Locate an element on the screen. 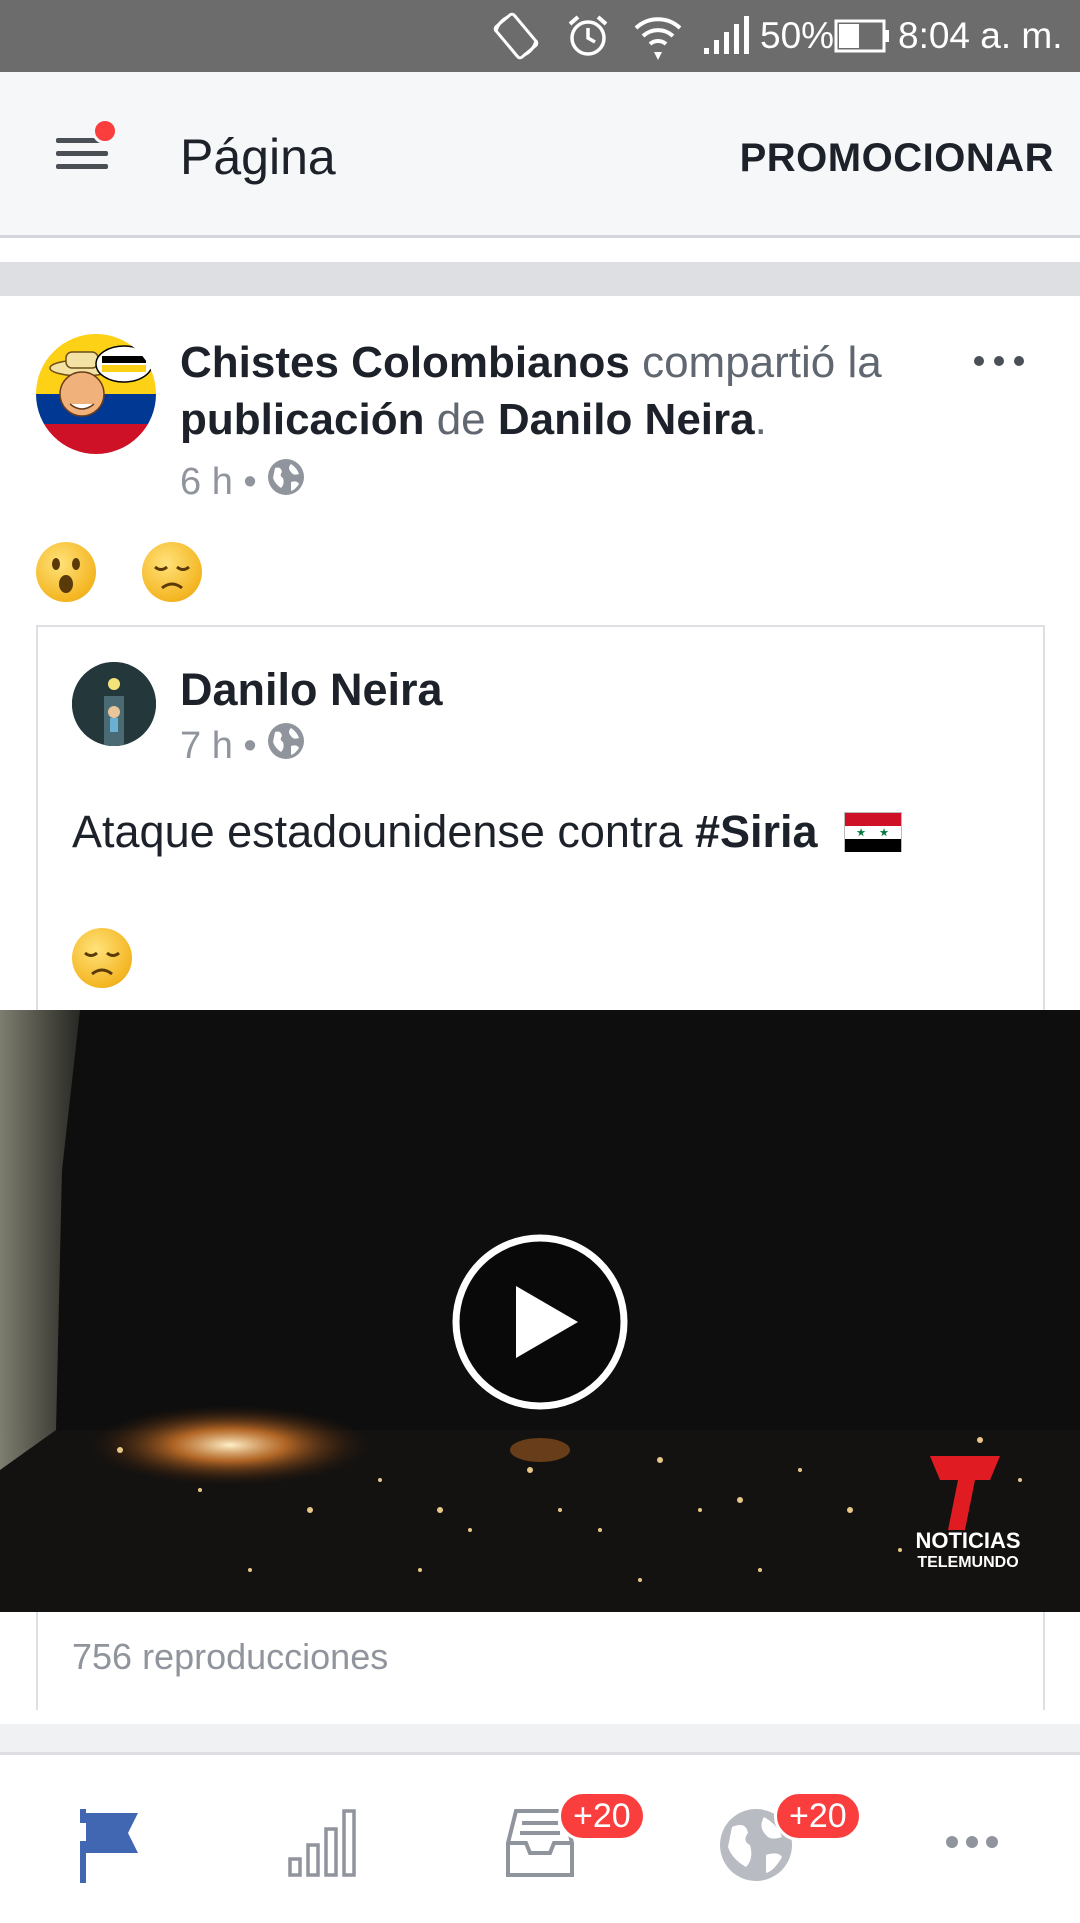 This screenshot has width=1080, height=1923. nav-tab-stats is located at coordinates (324, 1839).